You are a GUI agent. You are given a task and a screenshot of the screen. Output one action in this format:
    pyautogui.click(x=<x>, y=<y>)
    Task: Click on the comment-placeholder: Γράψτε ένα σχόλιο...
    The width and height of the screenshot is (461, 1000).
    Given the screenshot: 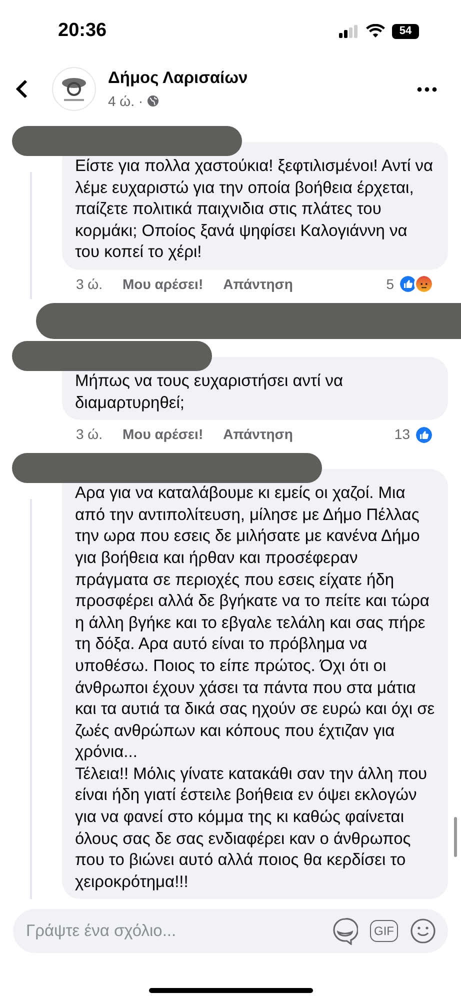 What is the action you would take?
    pyautogui.click(x=102, y=931)
    